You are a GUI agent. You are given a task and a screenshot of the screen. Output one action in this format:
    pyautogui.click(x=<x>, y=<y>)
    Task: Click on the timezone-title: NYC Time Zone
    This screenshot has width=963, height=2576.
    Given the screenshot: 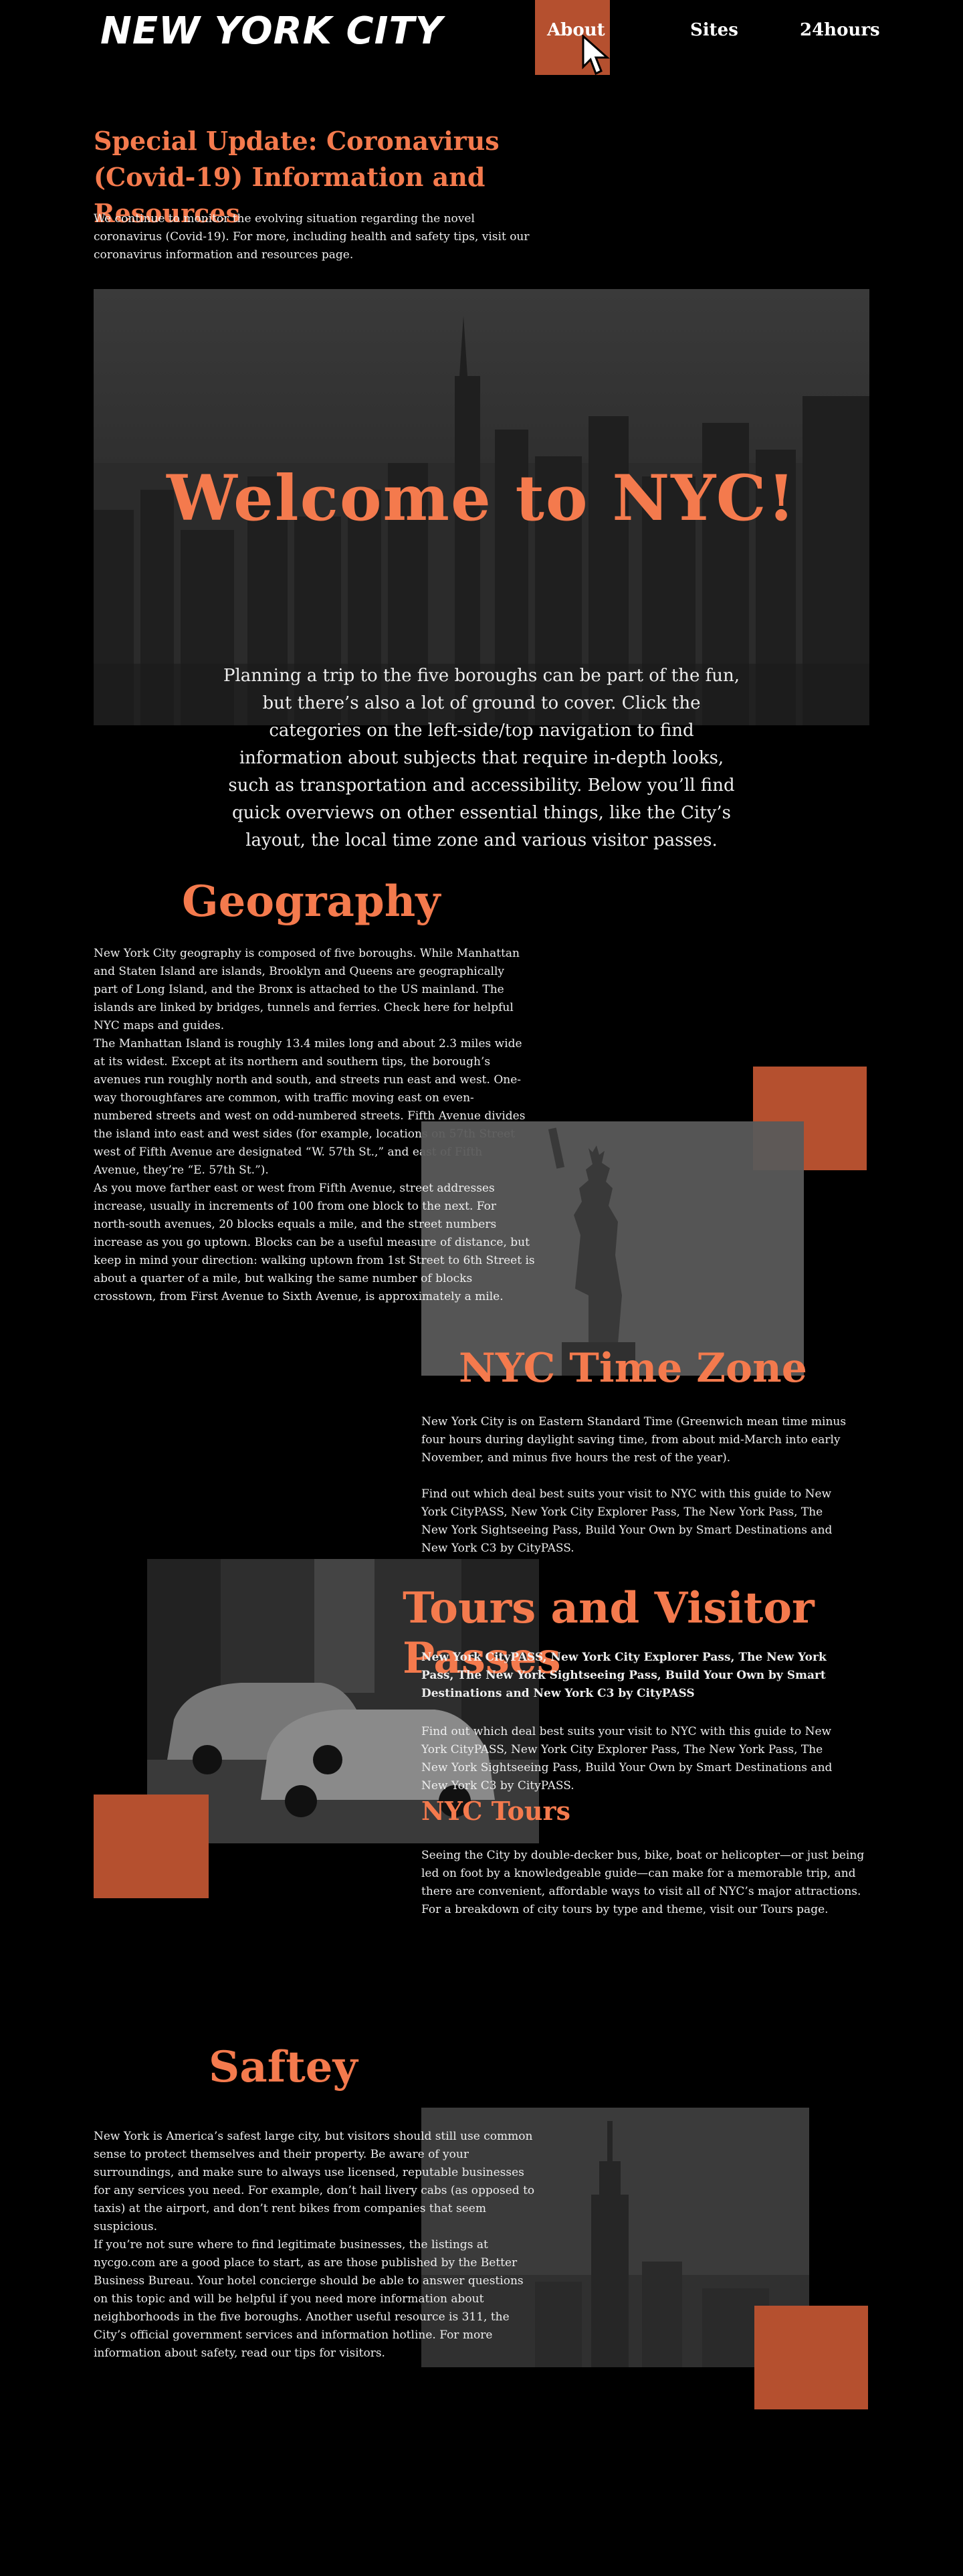 What is the action you would take?
    pyautogui.click(x=633, y=1368)
    